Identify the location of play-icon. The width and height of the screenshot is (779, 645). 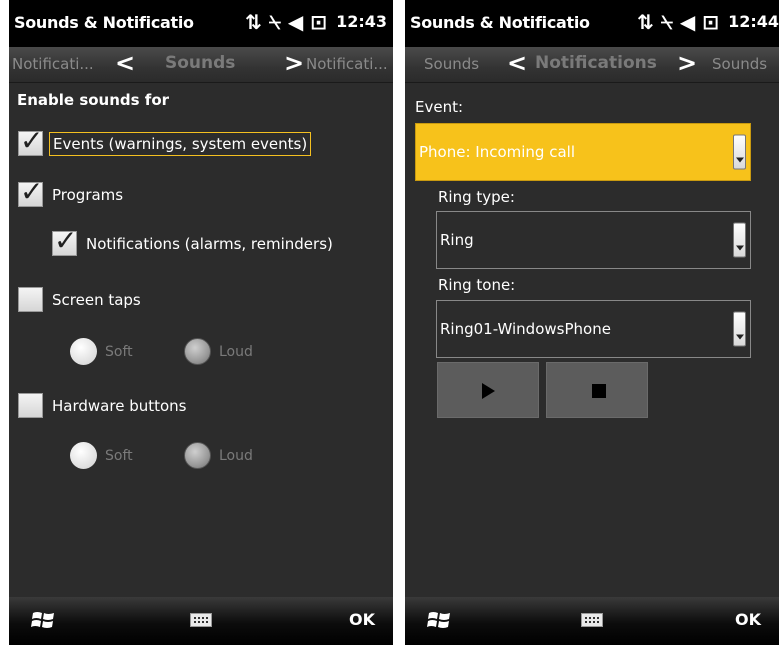
(488, 391).